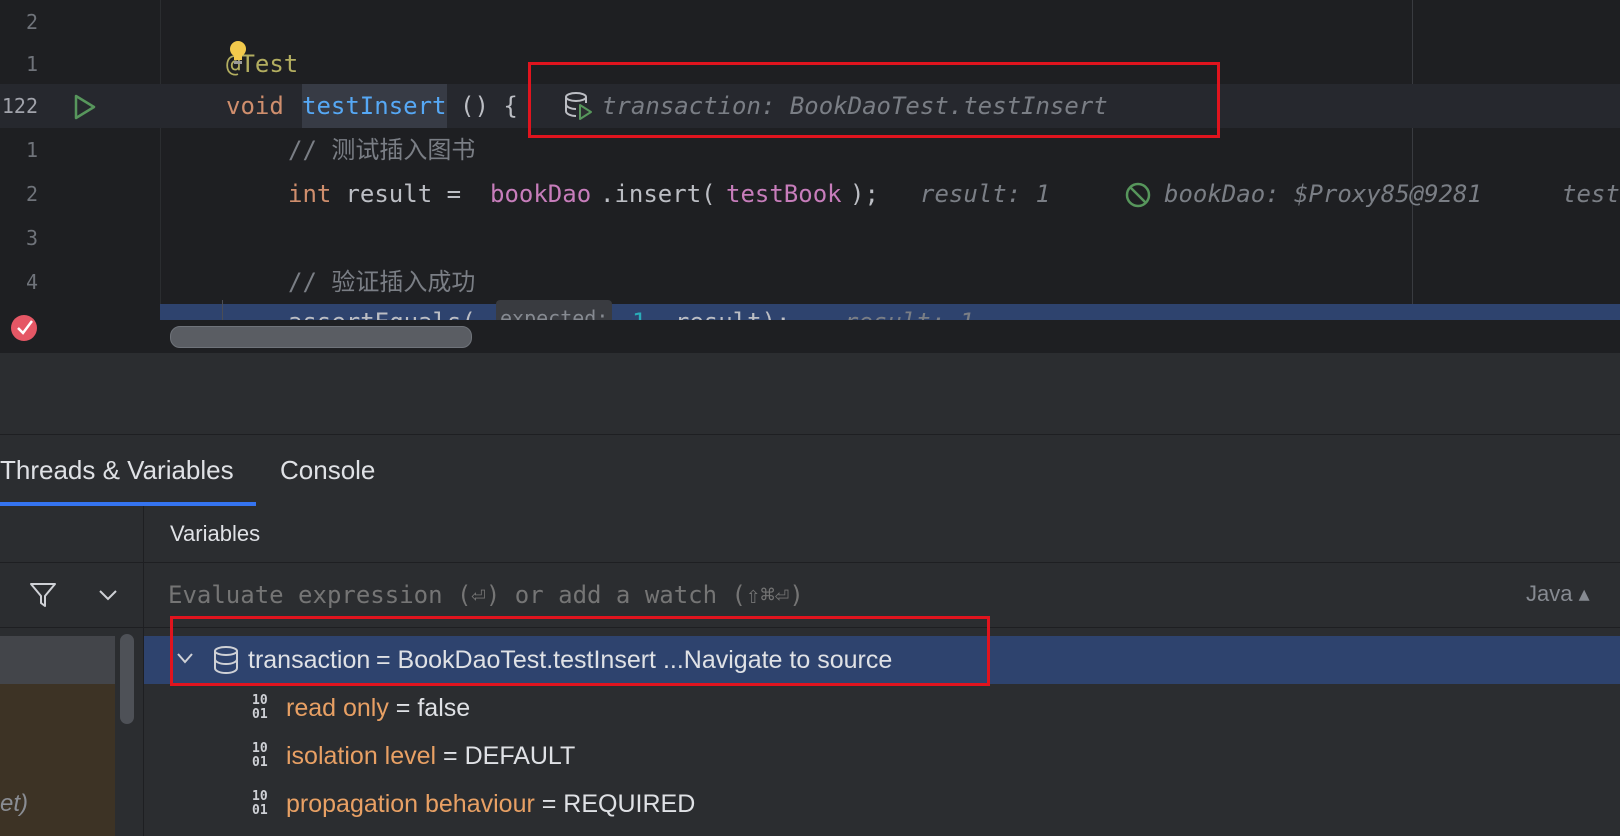 The width and height of the screenshot is (1620, 836). I want to click on code-line: 4 // 验证插入成功, so click(810, 282).